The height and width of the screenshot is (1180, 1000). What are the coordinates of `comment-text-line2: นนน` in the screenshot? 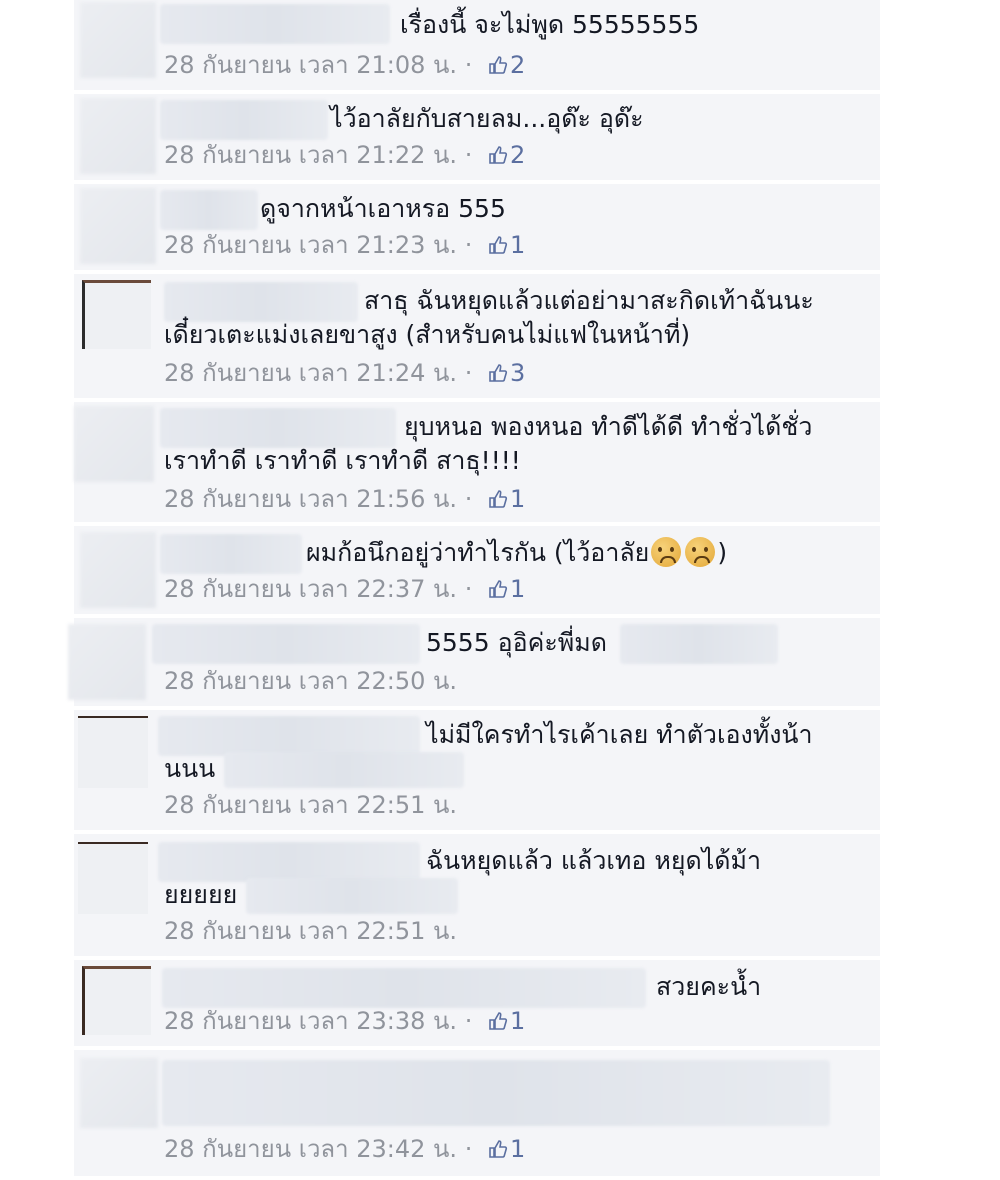 It's located at (190, 768).